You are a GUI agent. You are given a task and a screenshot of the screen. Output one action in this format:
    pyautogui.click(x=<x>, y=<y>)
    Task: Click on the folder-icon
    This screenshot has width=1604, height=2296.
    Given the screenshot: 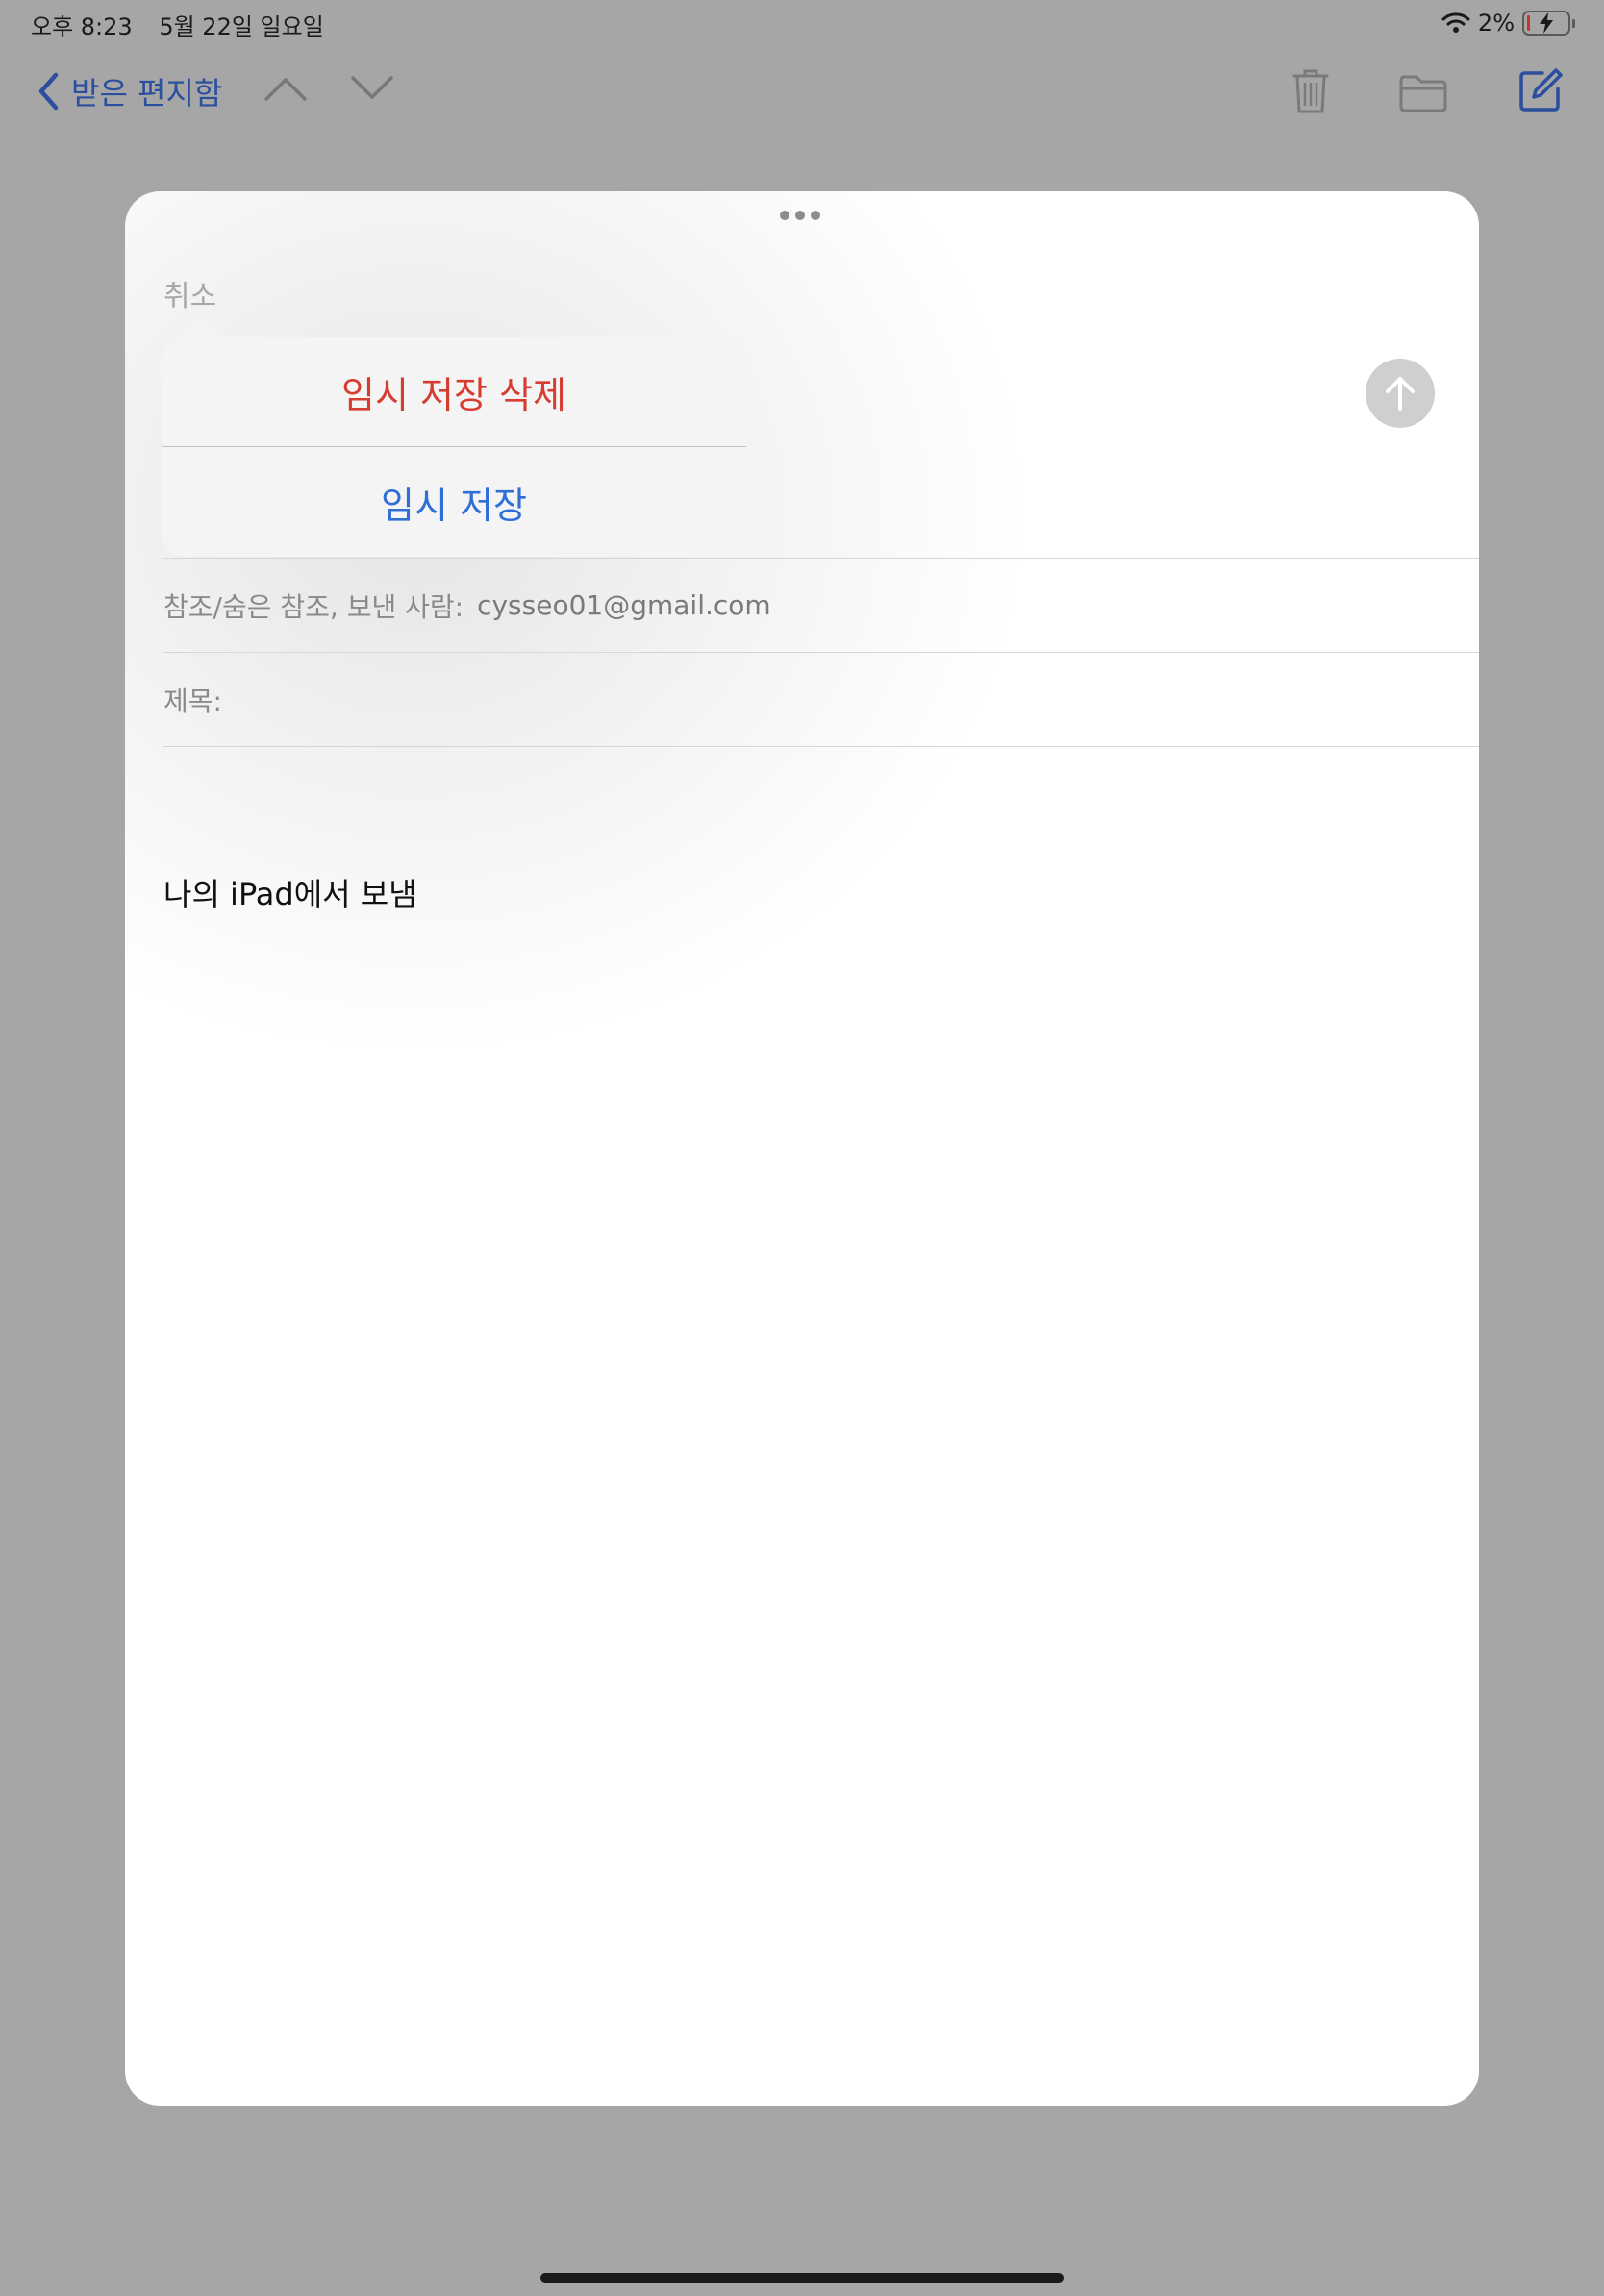 What is the action you would take?
    pyautogui.click(x=1423, y=93)
    